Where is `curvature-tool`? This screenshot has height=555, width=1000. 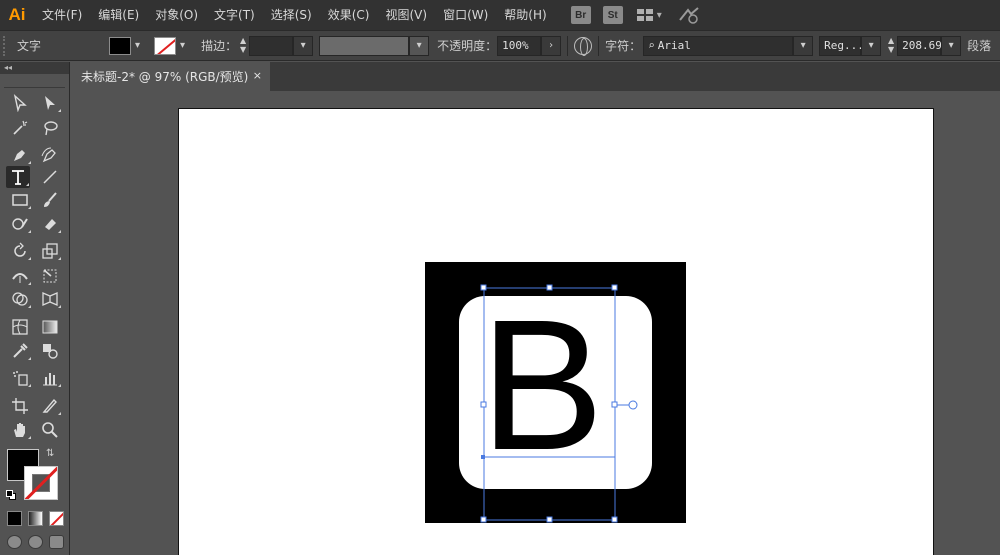 curvature-tool is located at coordinates (50, 155).